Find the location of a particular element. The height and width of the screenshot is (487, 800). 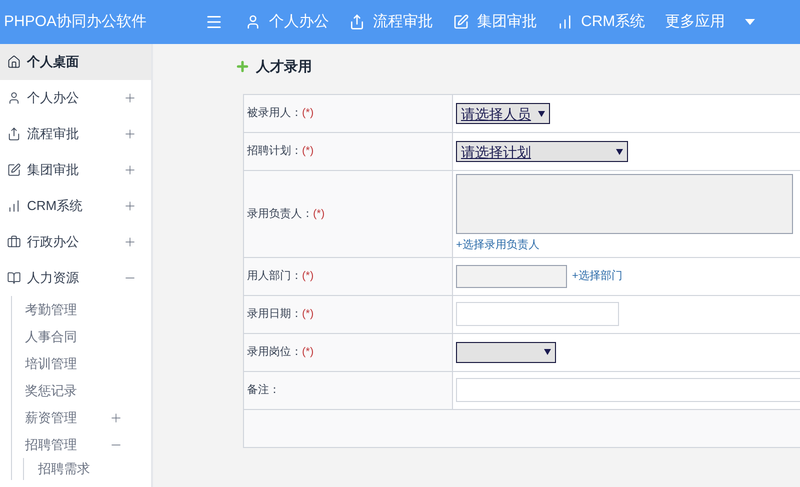

nav-link: 更多应用 is located at coordinates (710, 22).